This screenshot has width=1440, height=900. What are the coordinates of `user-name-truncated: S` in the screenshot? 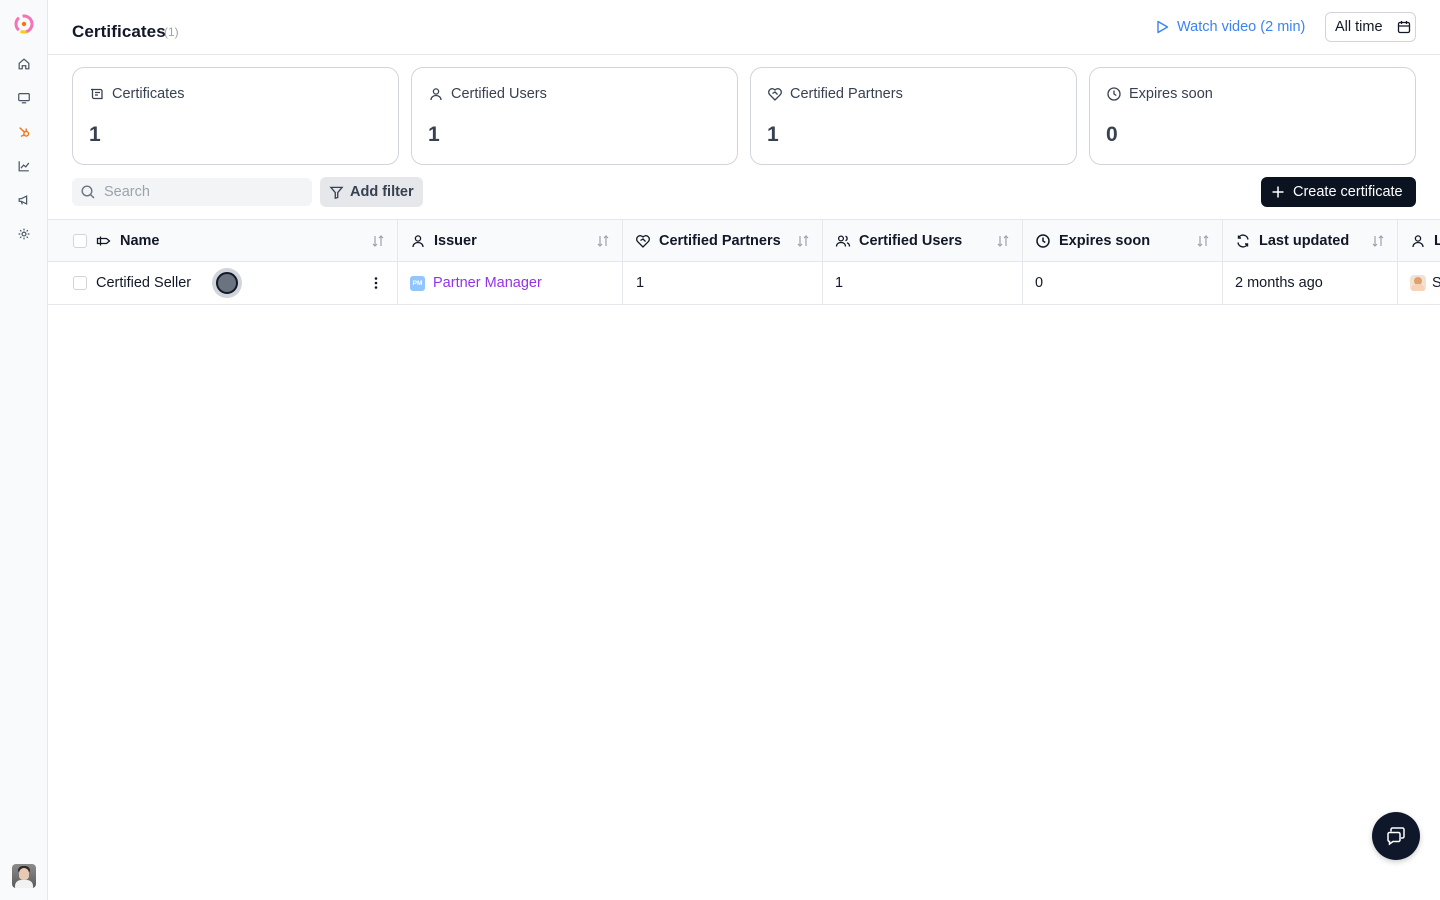 It's located at (1436, 283).